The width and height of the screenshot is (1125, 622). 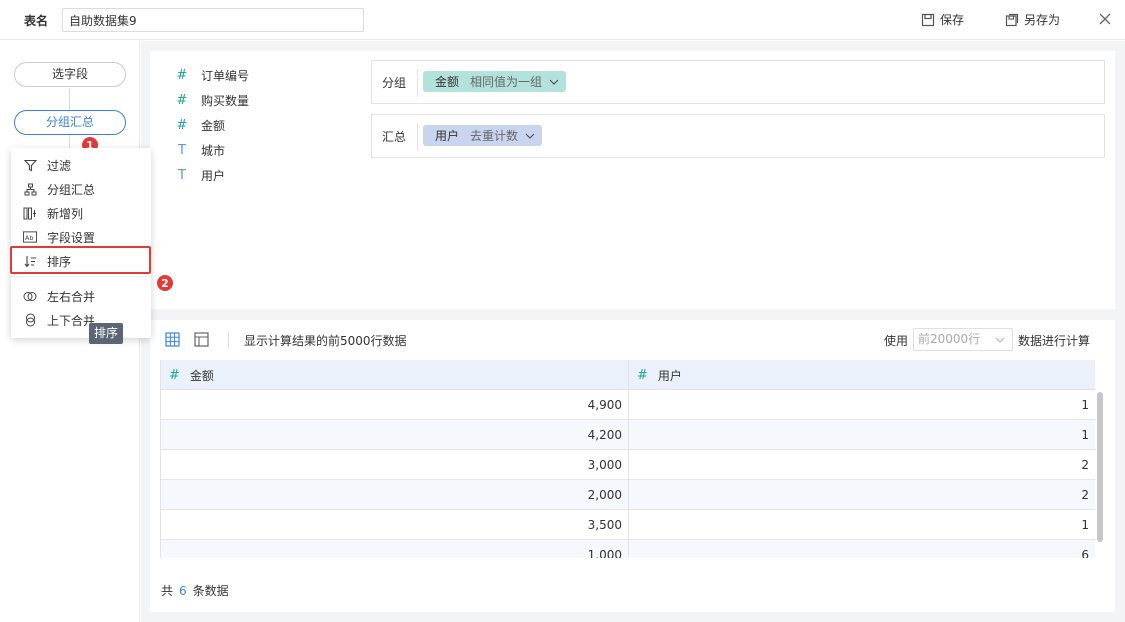 What do you see at coordinates (30, 189) in the screenshot?
I see `group-icon` at bounding box center [30, 189].